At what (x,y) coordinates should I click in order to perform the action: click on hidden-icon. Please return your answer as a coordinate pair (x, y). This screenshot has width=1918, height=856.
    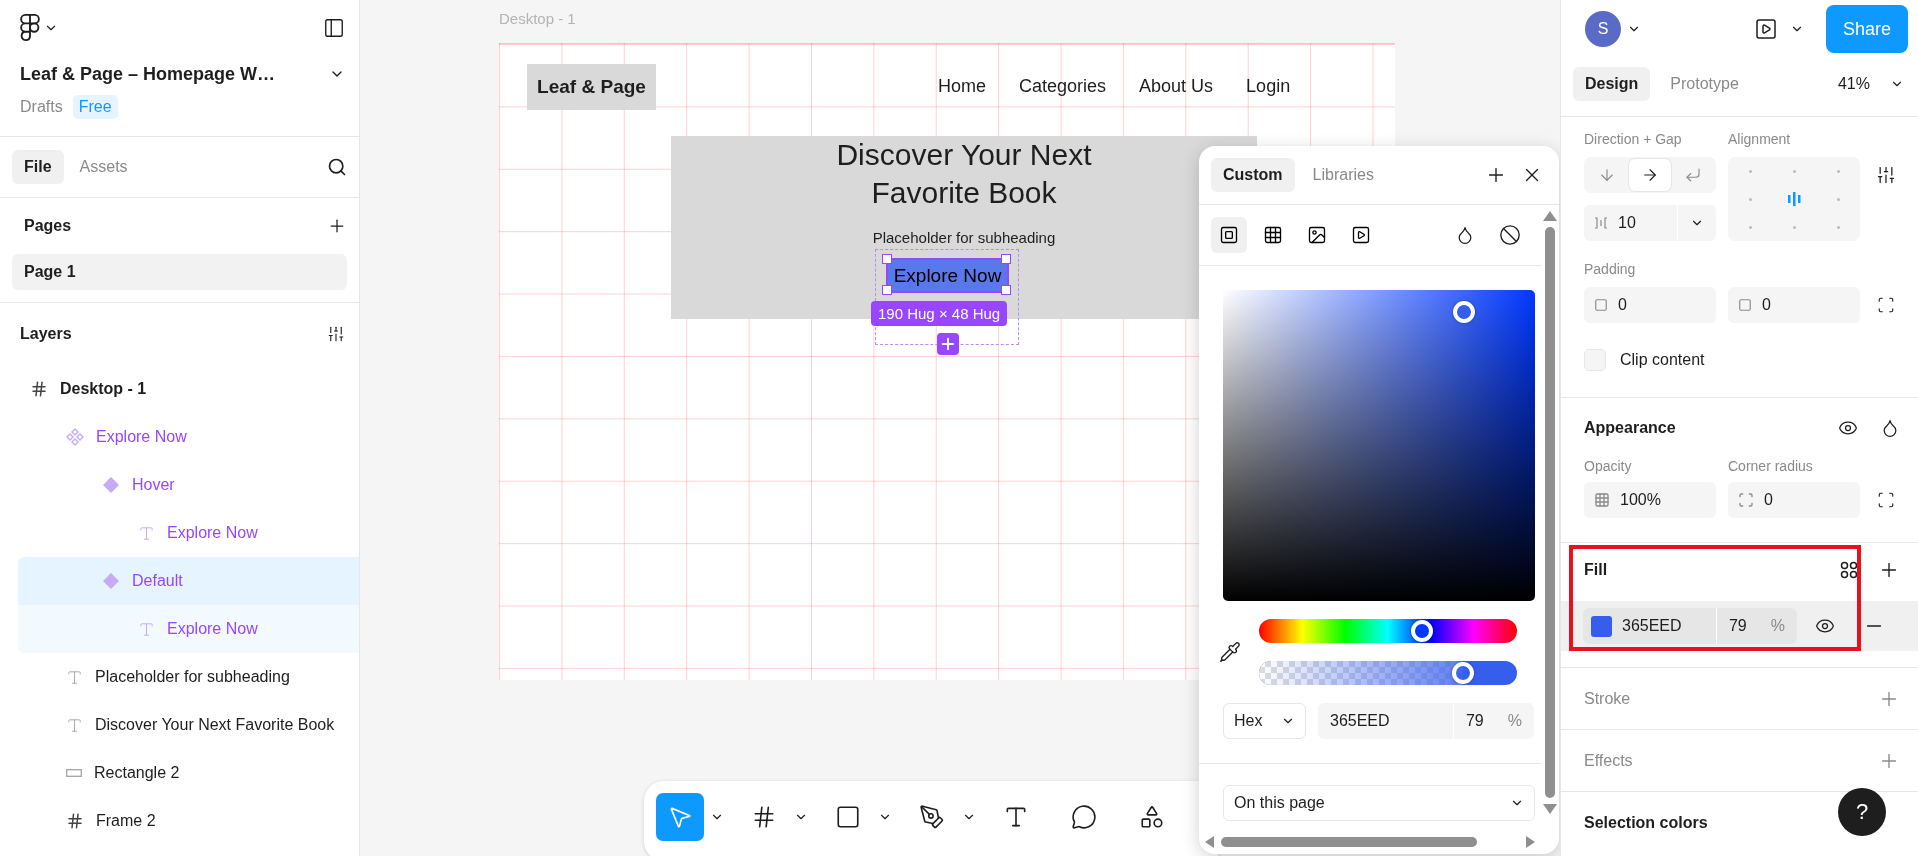
    Looking at the image, I should click on (1510, 235).